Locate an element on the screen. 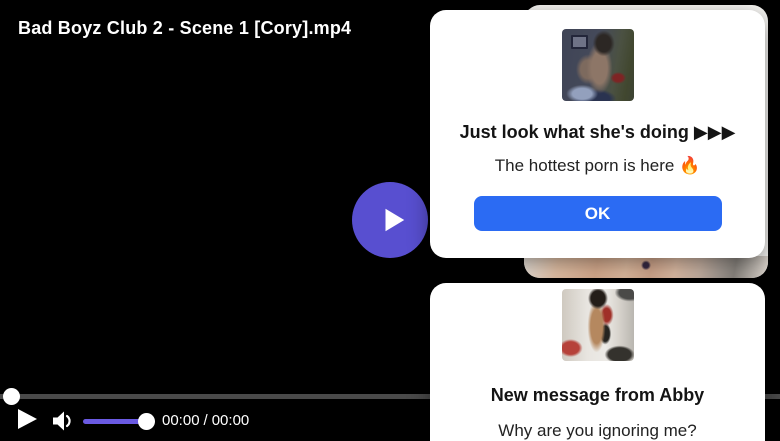  popup-promo-title: Just look what she's doing ▶▶▶ is located at coordinates (597, 132).